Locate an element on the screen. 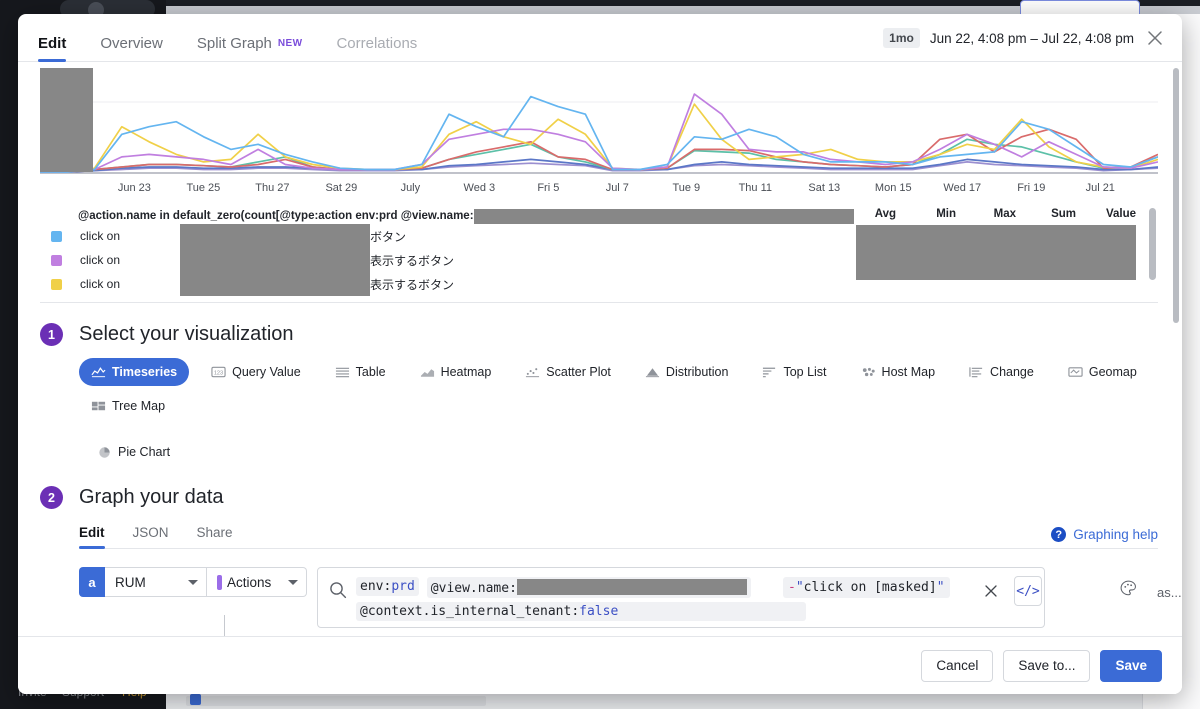 This screenshot has width=1200, height=709. x-axis-tick: Fri 5 is located at coordinates (548, 188).